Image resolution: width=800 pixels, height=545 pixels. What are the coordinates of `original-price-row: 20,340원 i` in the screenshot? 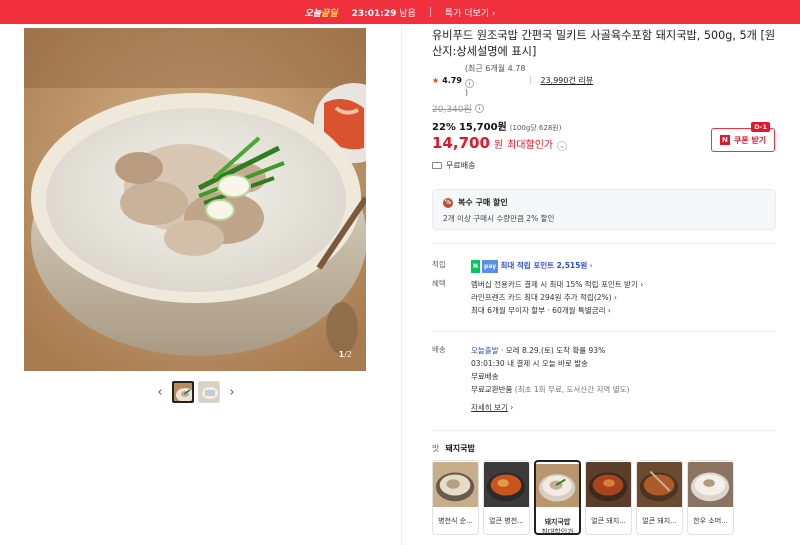 It's located at (604, 108).